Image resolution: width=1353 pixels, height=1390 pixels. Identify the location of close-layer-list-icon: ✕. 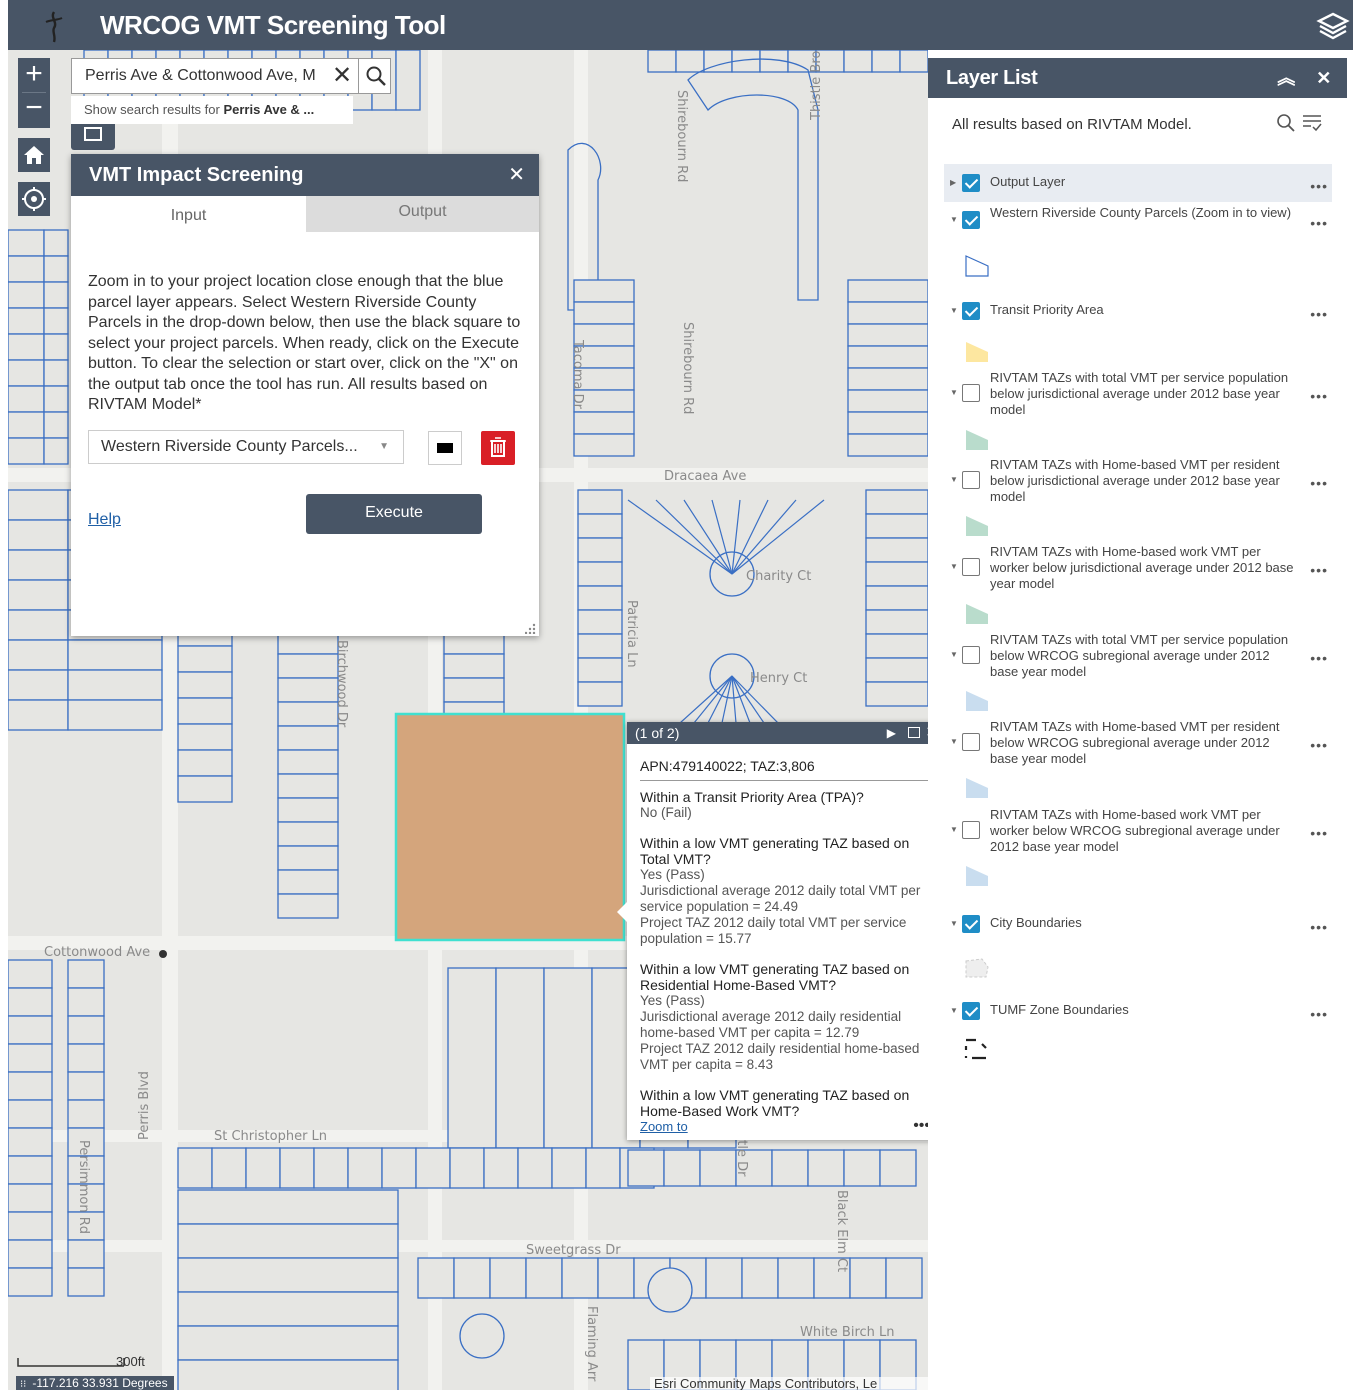
(1323, 78).